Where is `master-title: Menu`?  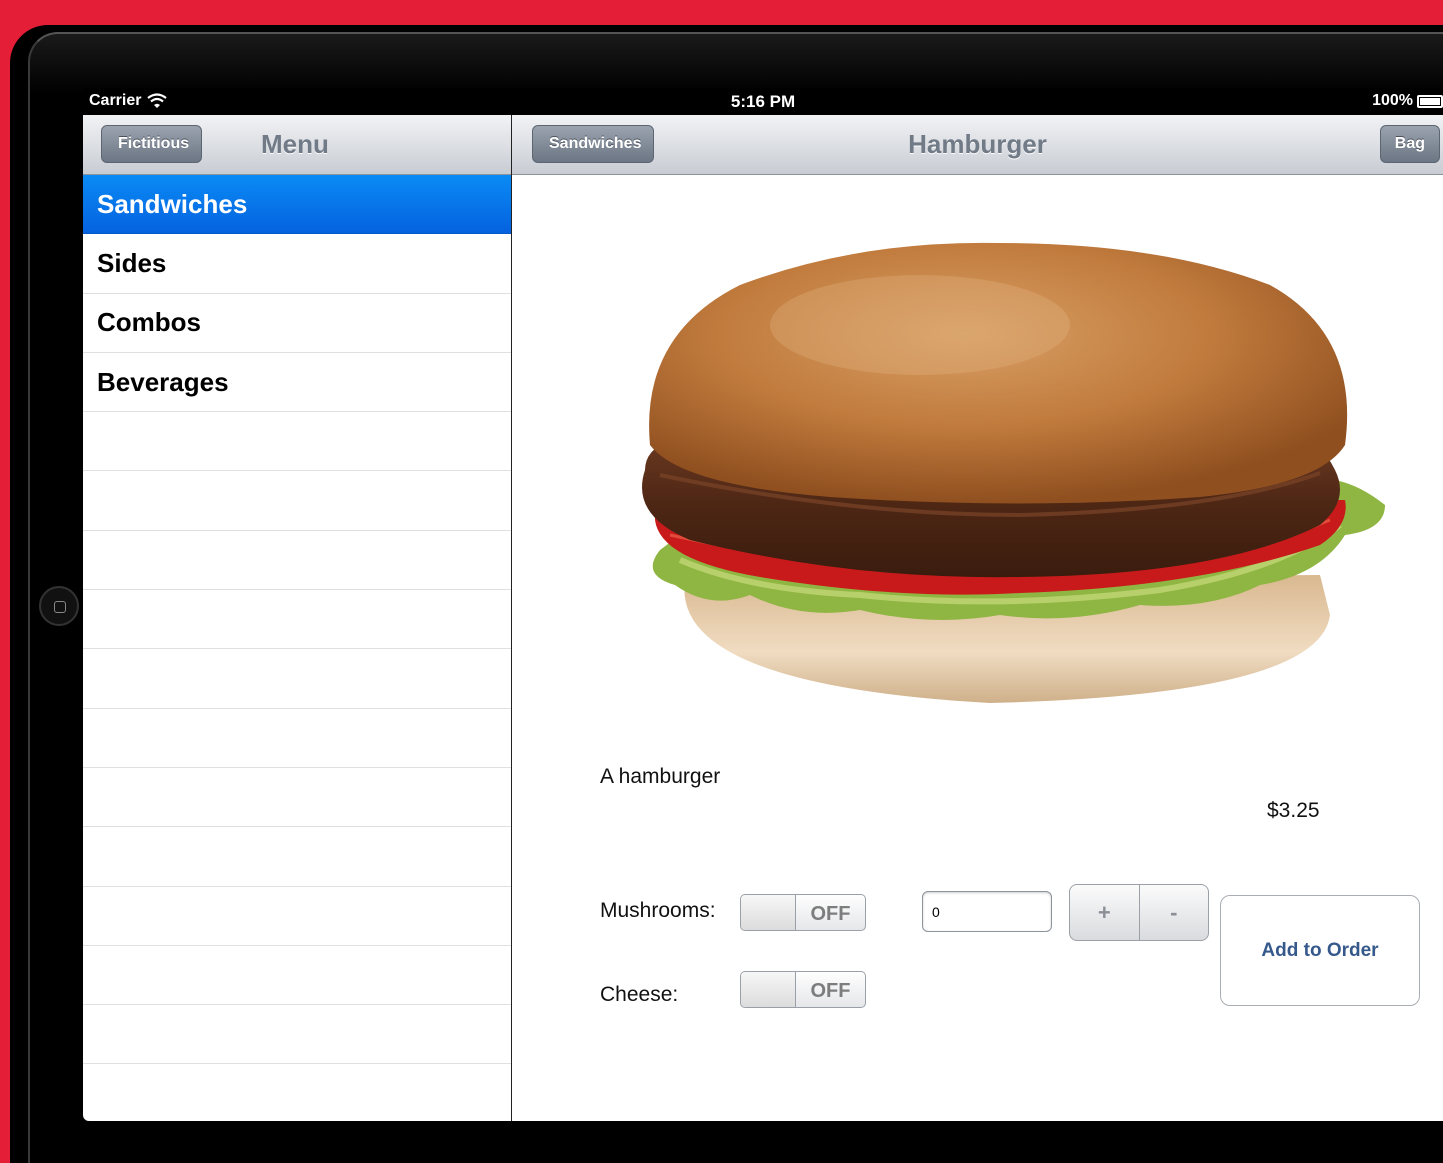 master-title: Menu is located at coordinates (295, 144).